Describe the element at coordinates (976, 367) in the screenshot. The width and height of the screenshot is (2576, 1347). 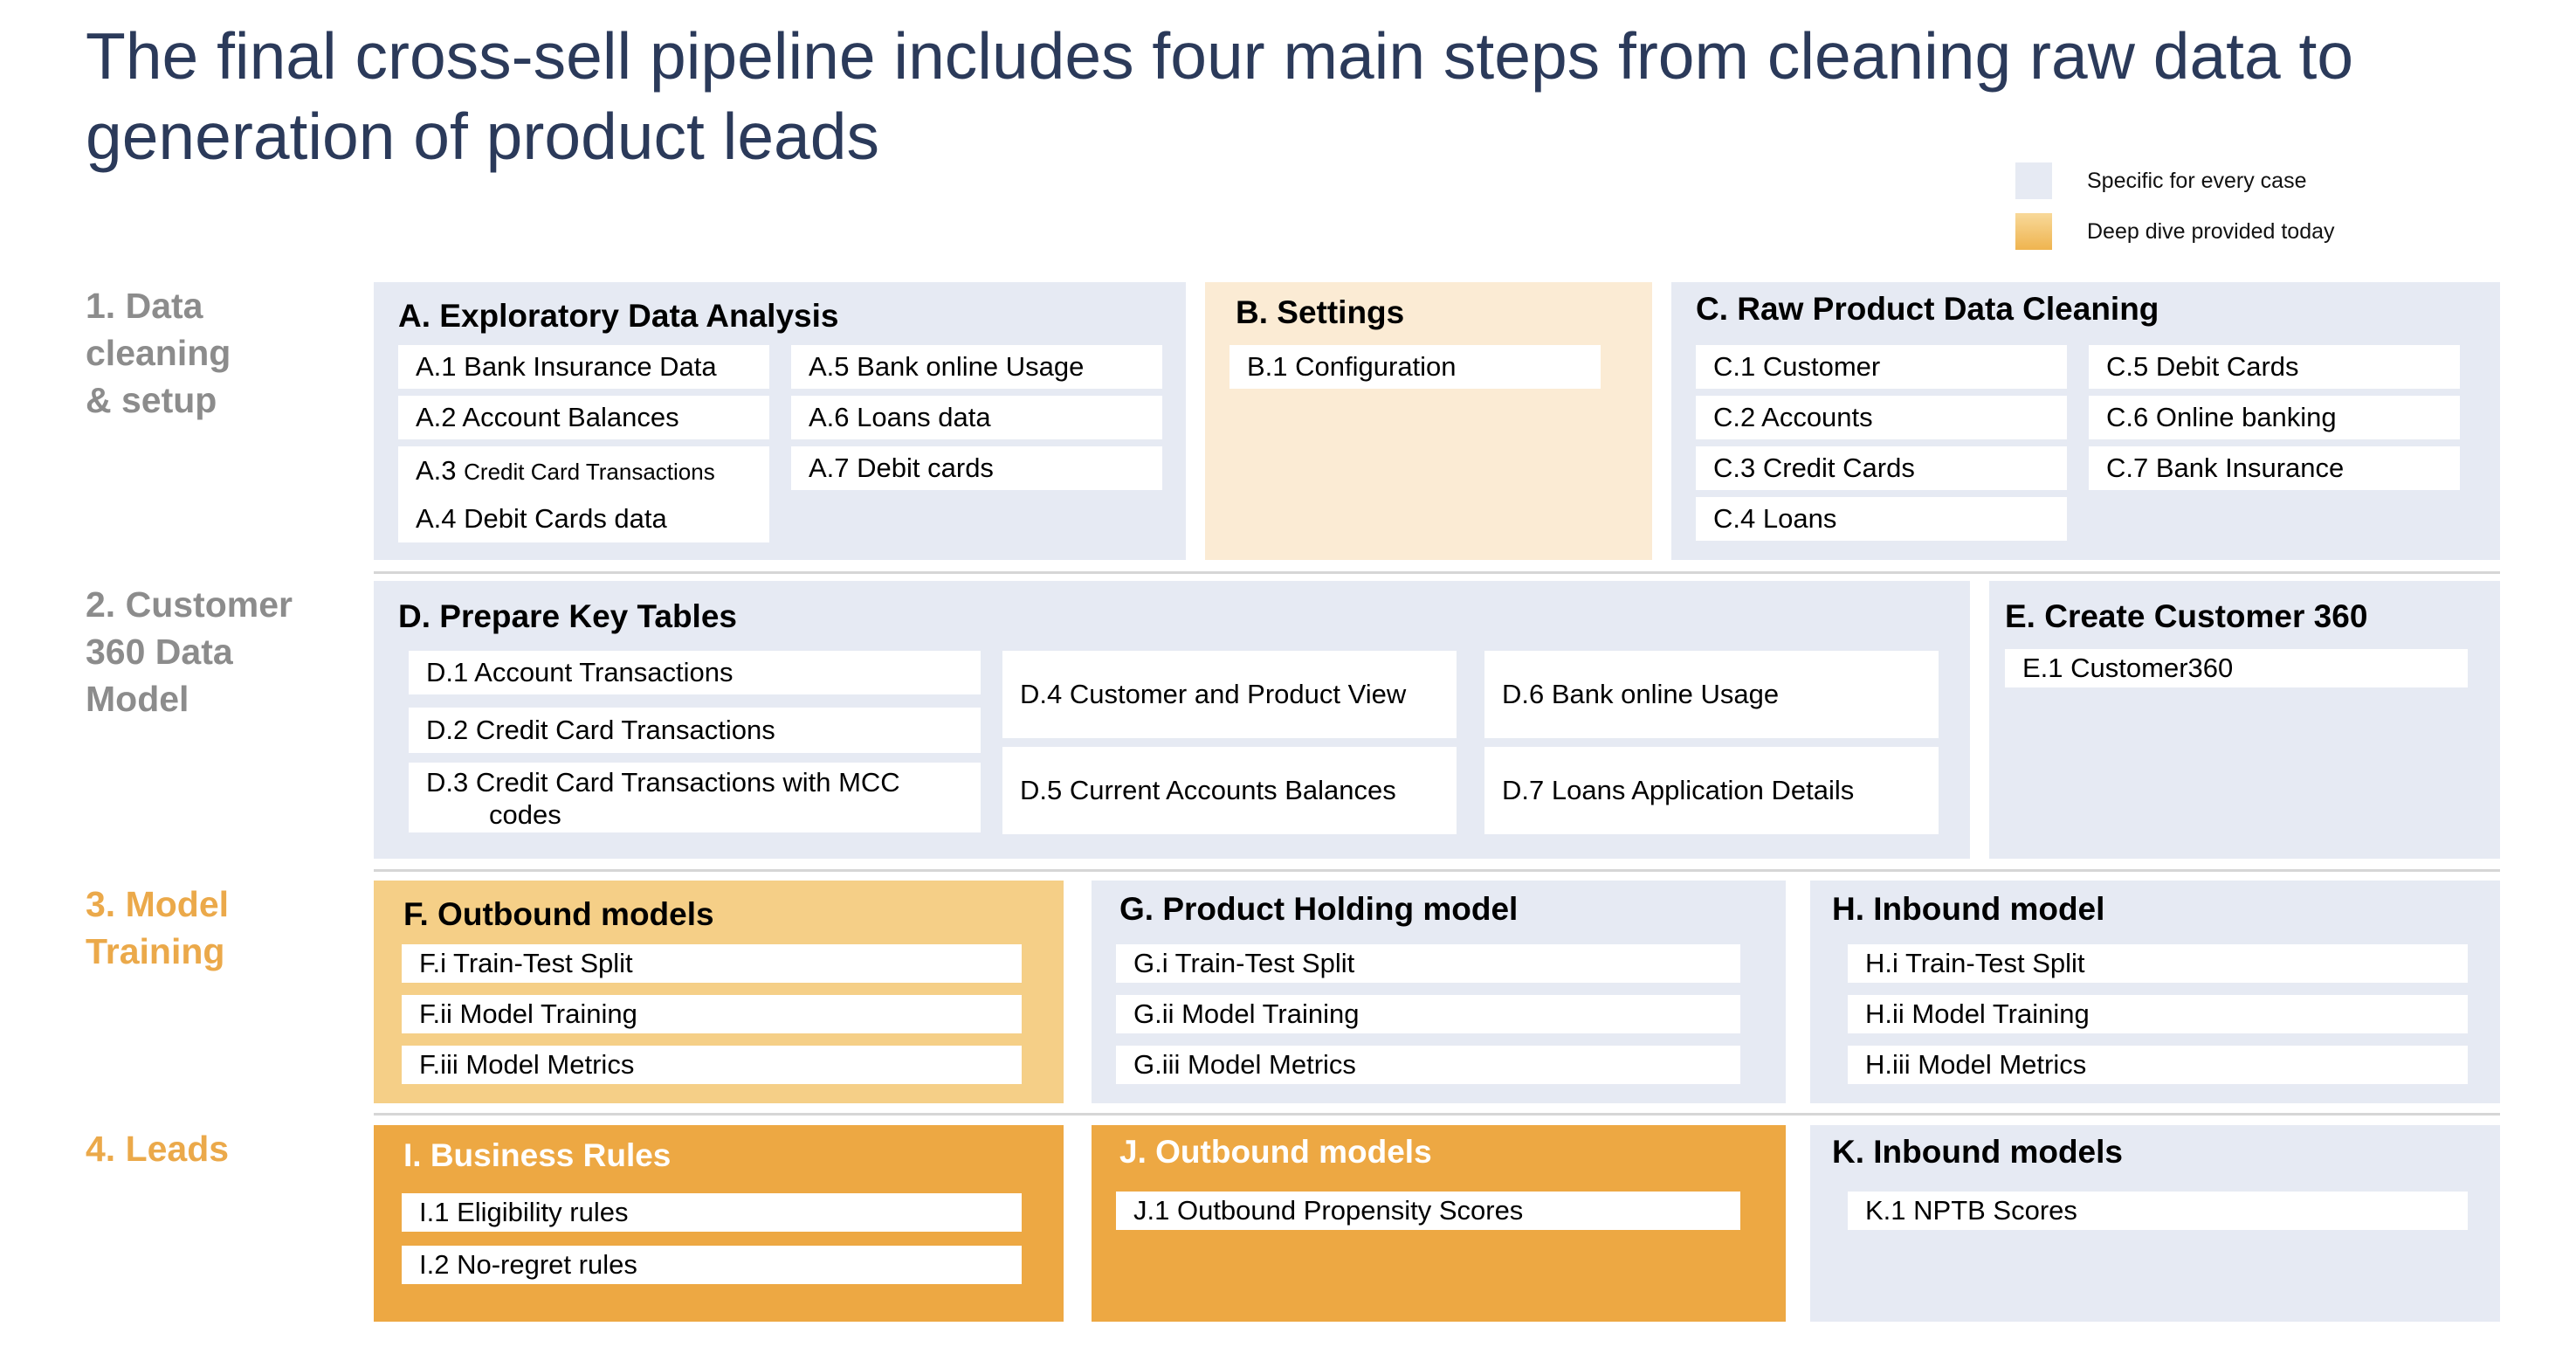
I see `item-a5: A.5 Bank online Usage` at that location.